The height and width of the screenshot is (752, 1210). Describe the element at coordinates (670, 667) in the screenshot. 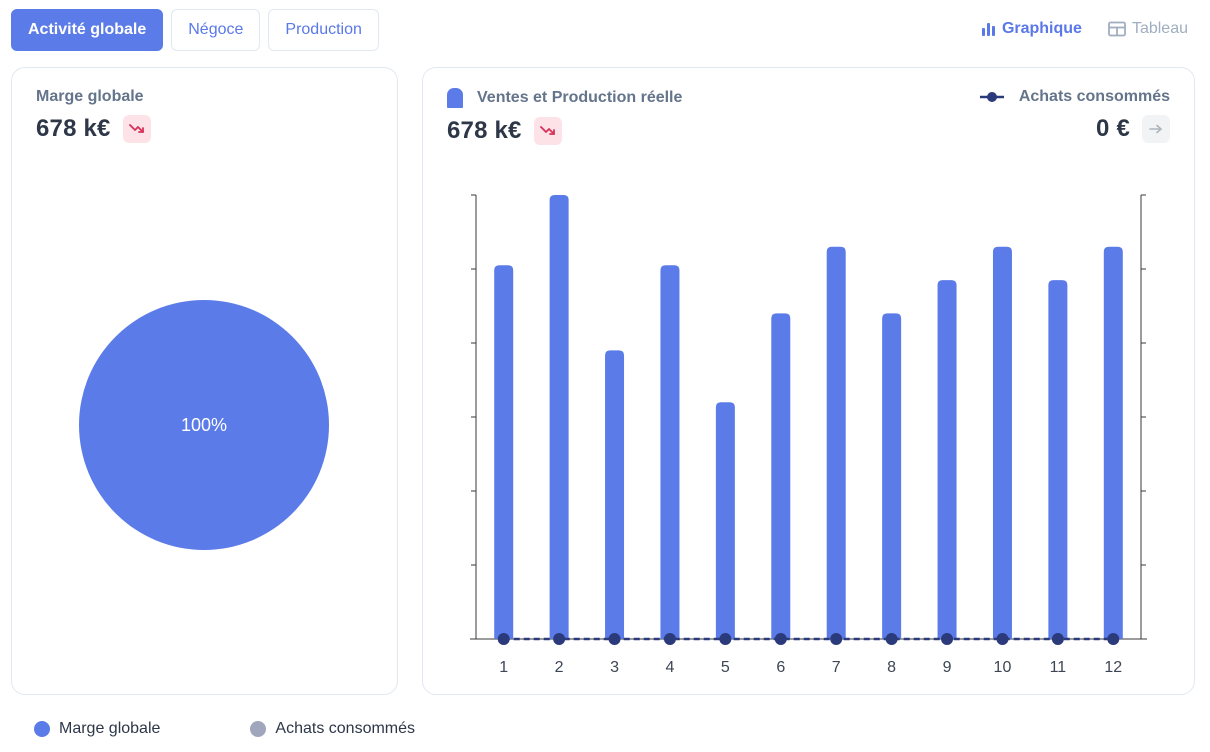

I see `x-tick-label: 4` at that location.